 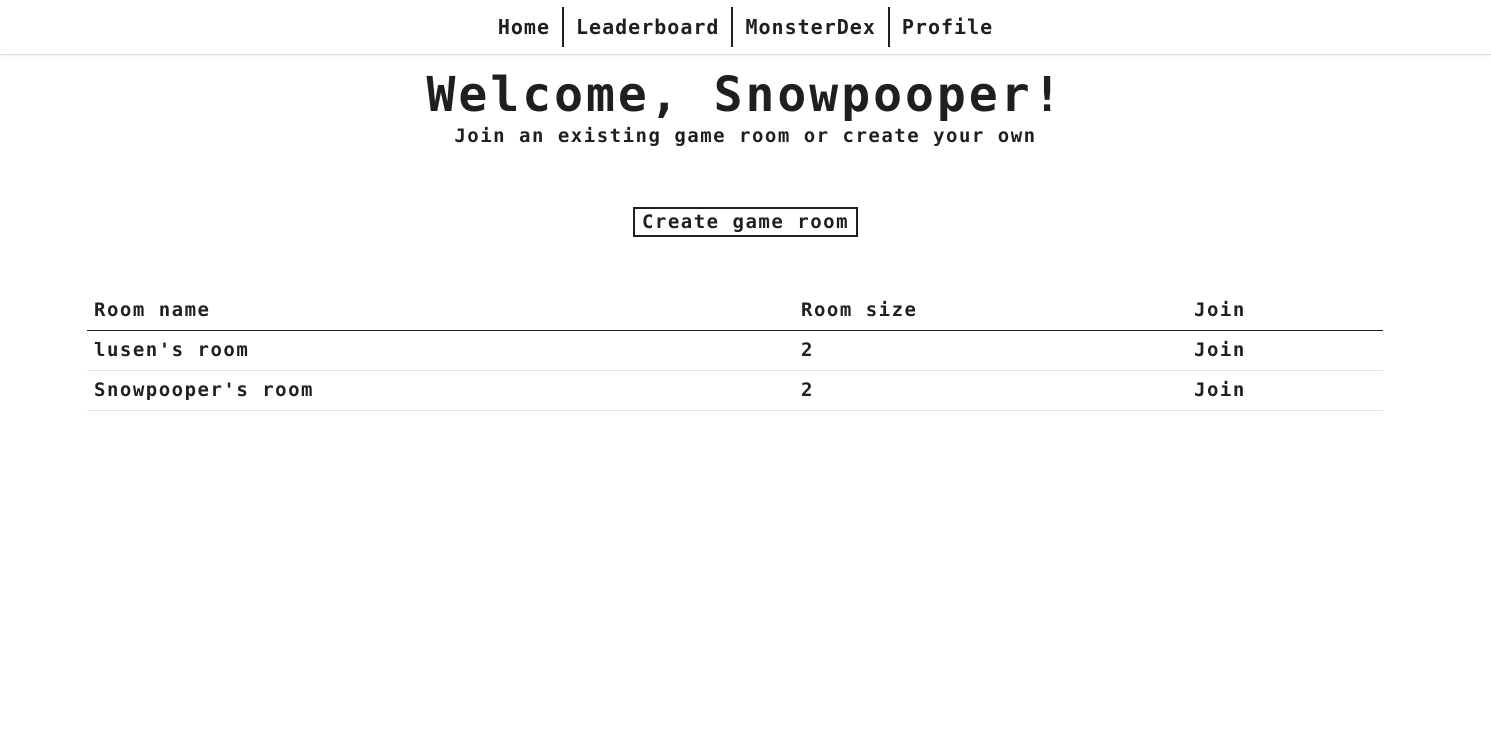 I want to click on page-title: Welcome, Snowpooper!, so click(x=745, y=95).